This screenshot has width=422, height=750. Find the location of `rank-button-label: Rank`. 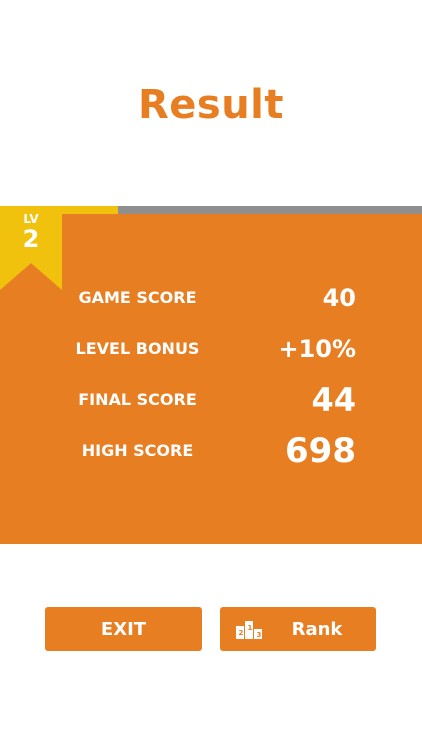

rank-button-label: Rank is located at coordinates (317, 629).